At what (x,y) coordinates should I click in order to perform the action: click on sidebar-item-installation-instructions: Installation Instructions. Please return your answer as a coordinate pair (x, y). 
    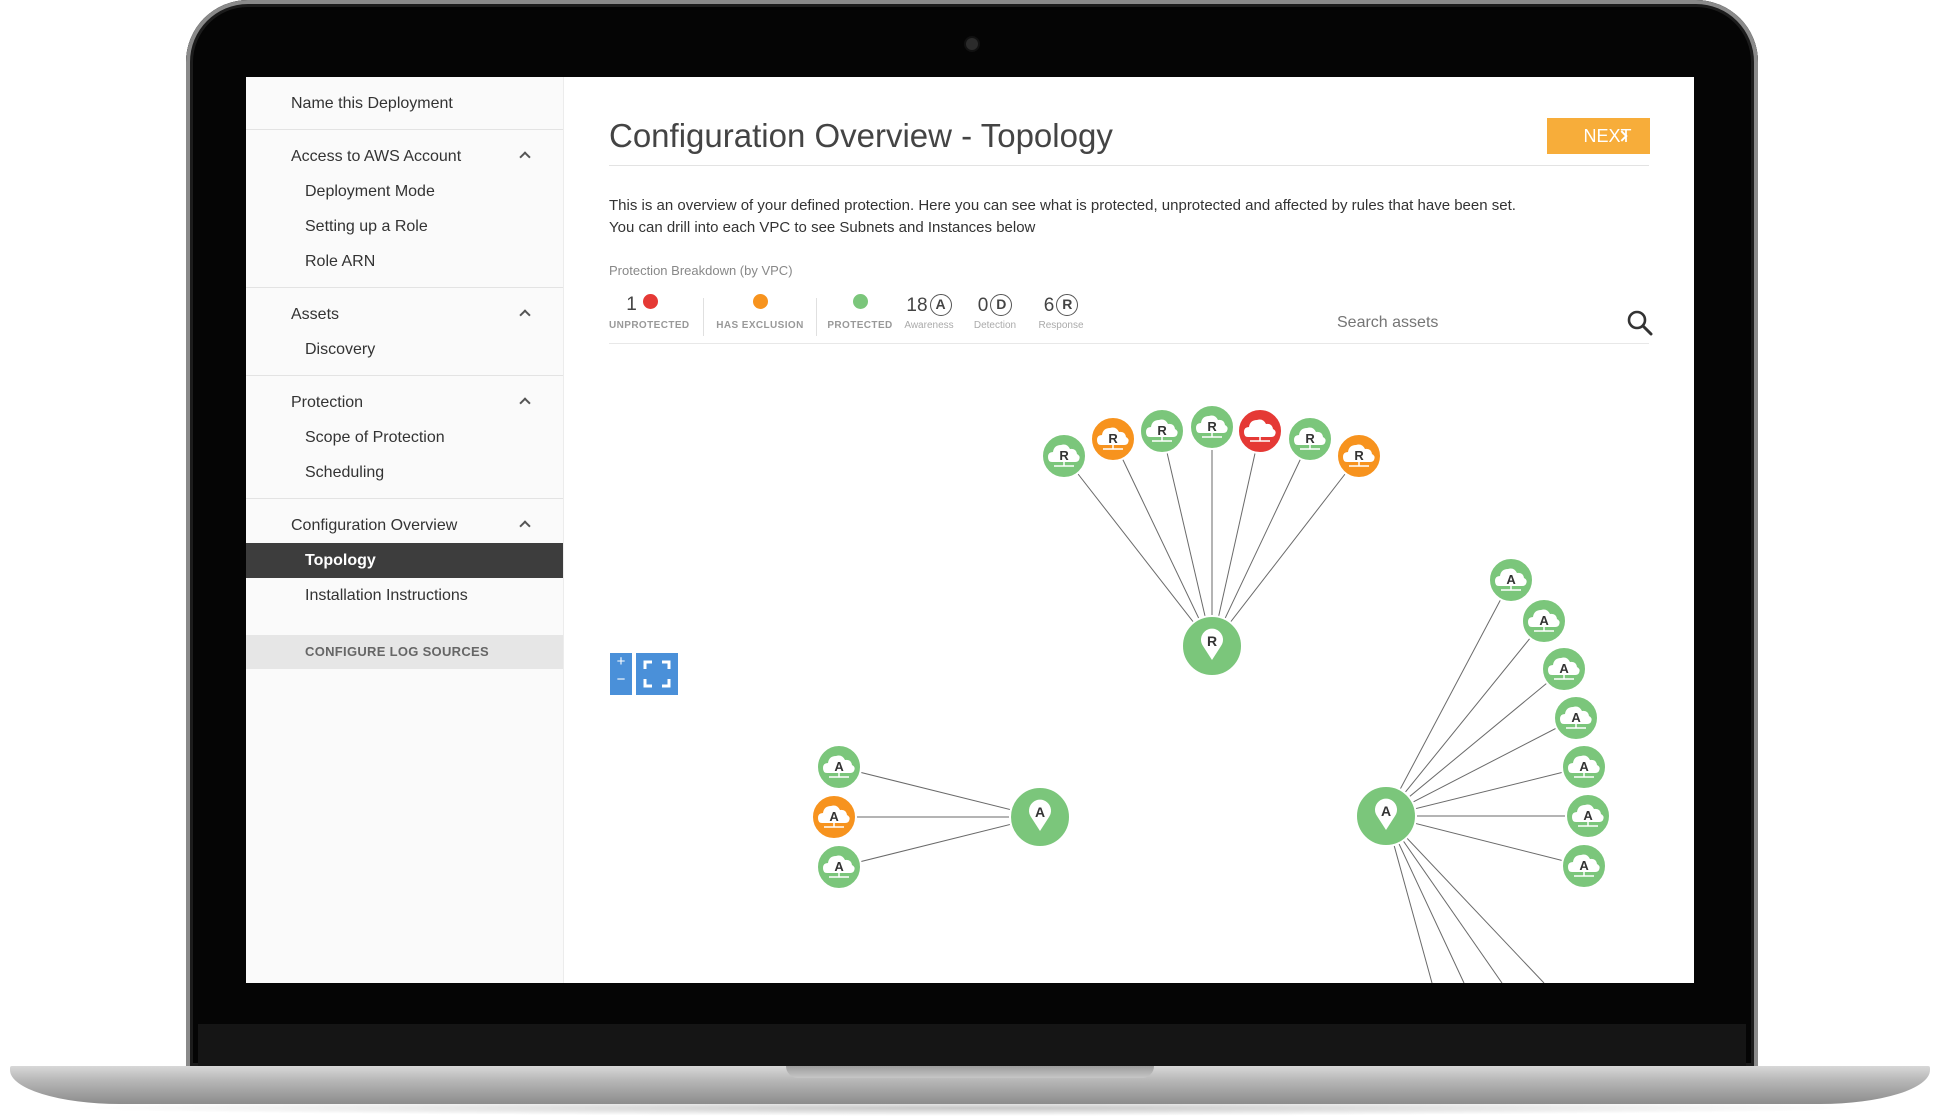
    Looking at the image, I should click on (404, 595).